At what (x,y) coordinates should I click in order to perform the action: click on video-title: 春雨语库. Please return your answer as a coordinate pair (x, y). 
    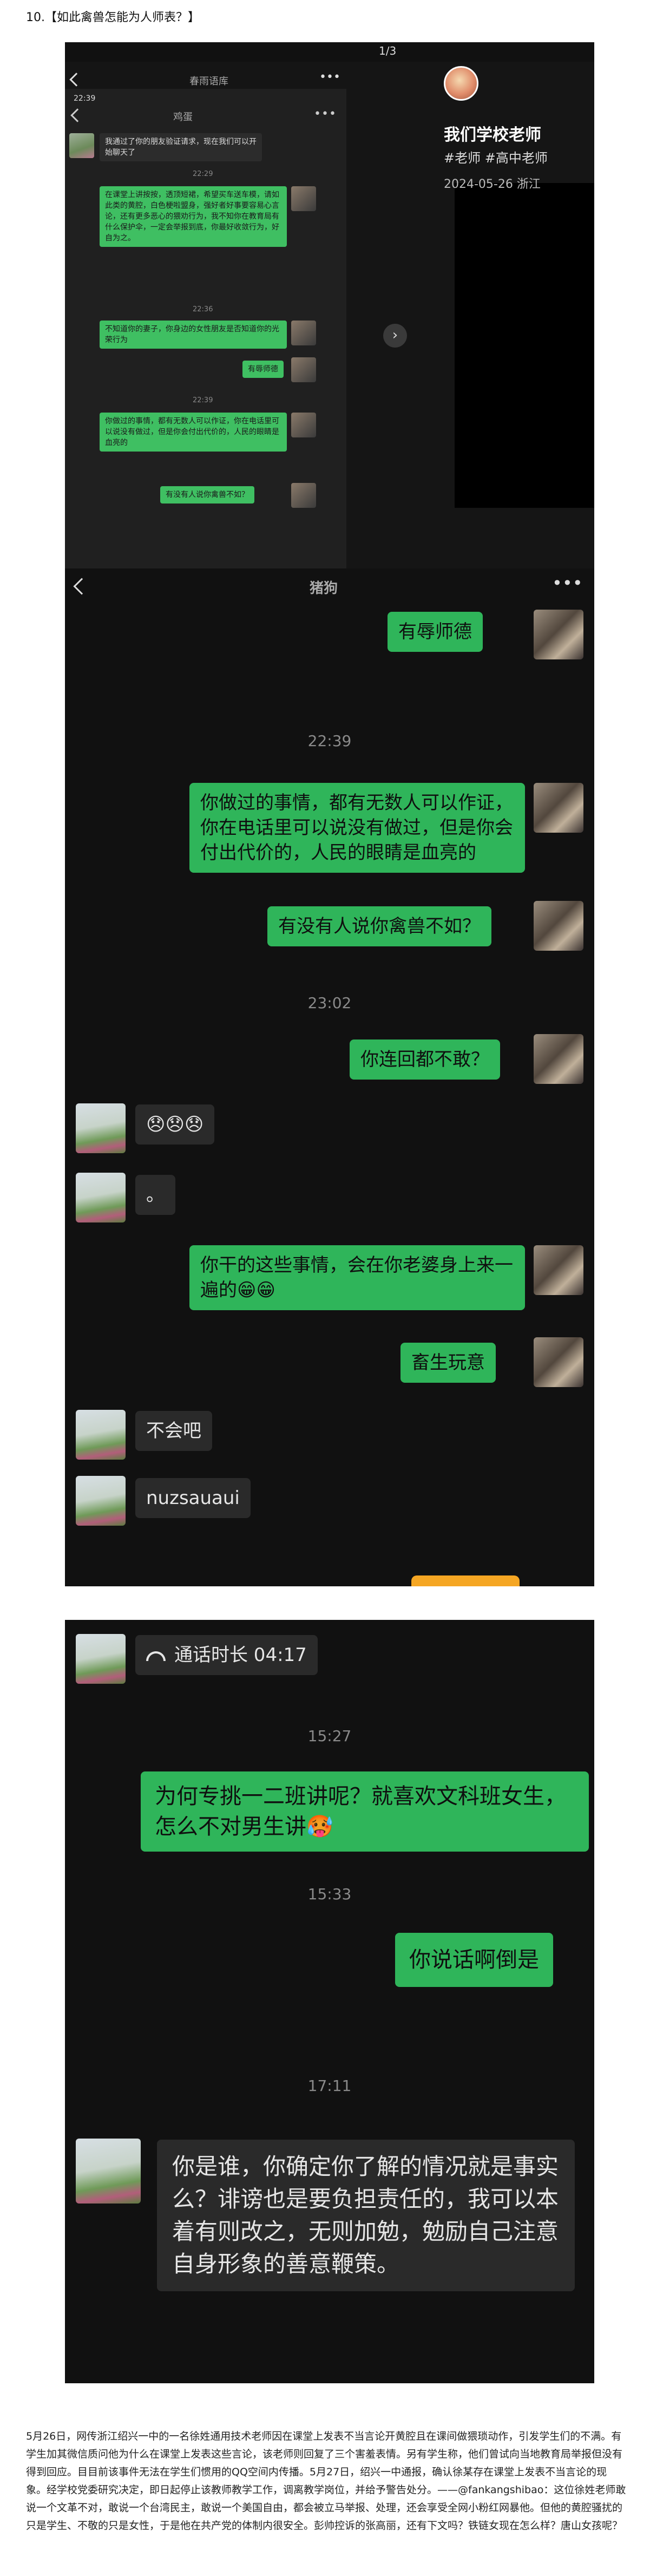
    Looking at the image, I should click on (208, 82).